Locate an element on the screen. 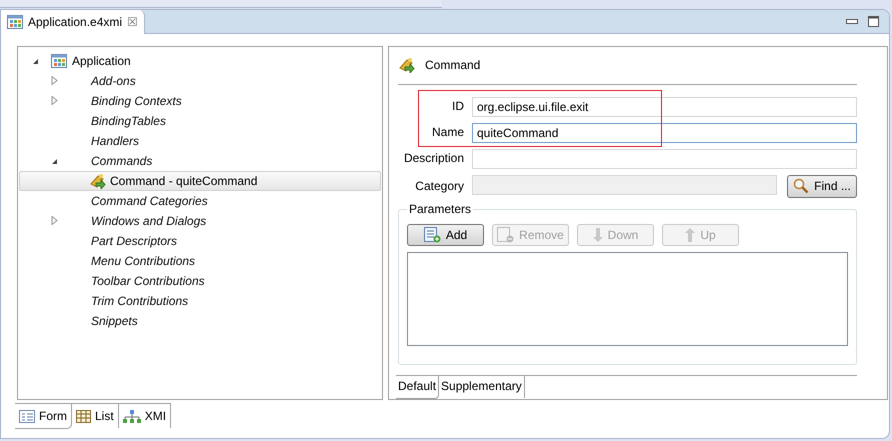  tab: Default is located at coordinates (418, 387).